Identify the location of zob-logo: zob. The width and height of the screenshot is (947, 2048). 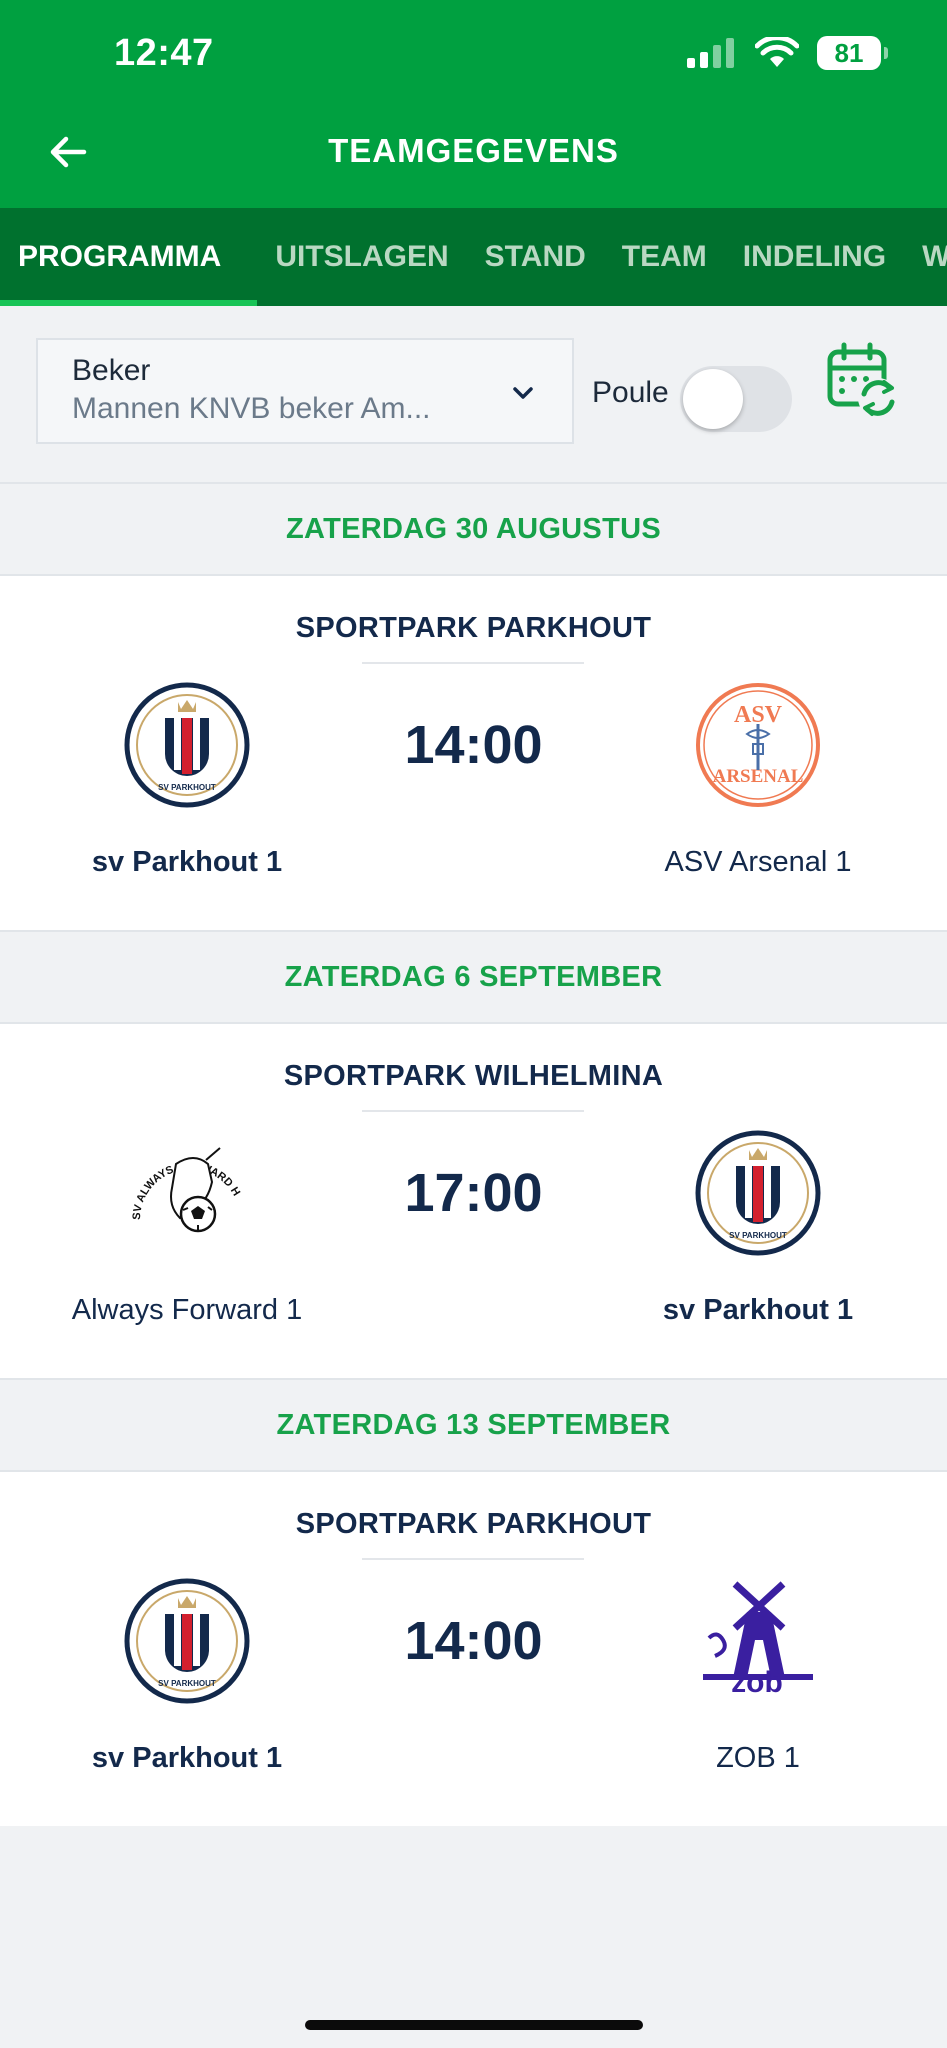
(758, 1640).